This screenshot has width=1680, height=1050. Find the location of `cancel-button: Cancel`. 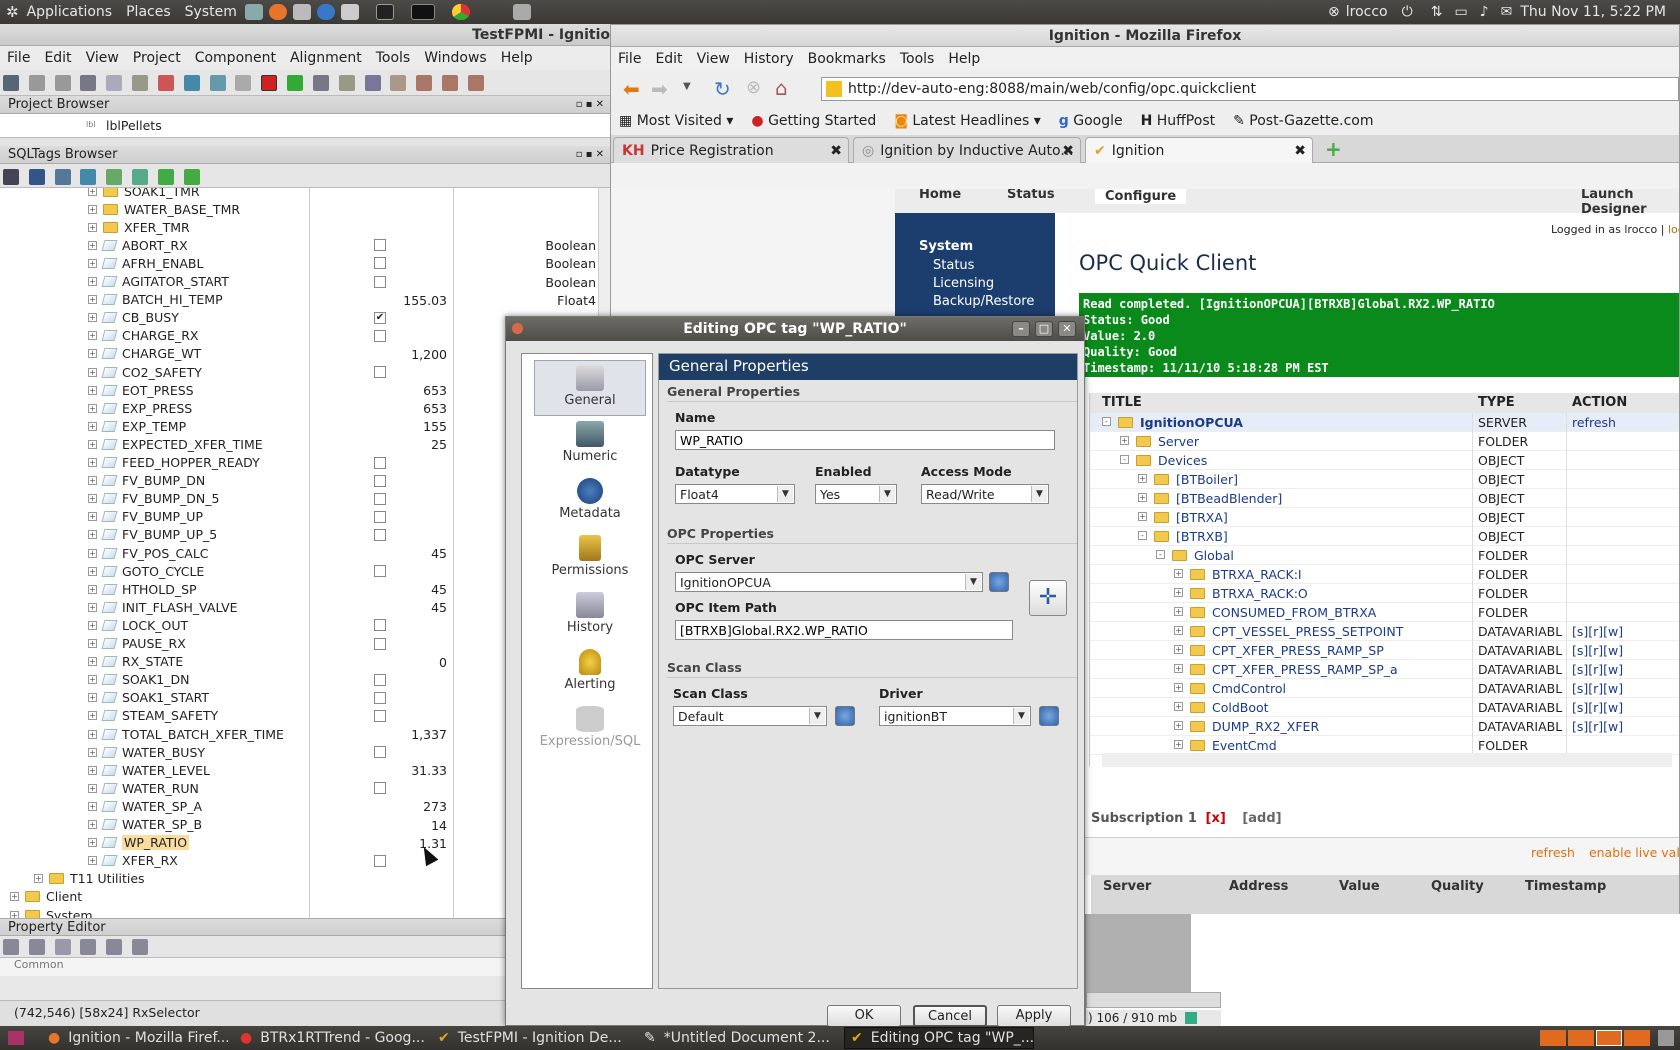

cancel-button: Cancel is located at coordinates (950, 1016).